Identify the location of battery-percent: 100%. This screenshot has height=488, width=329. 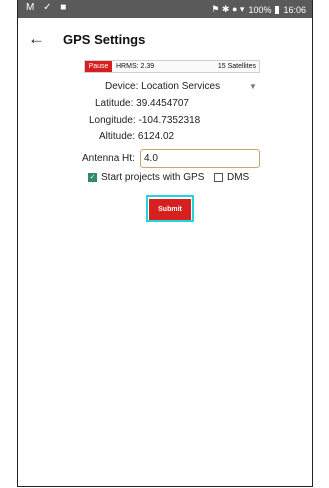
(260, 9).